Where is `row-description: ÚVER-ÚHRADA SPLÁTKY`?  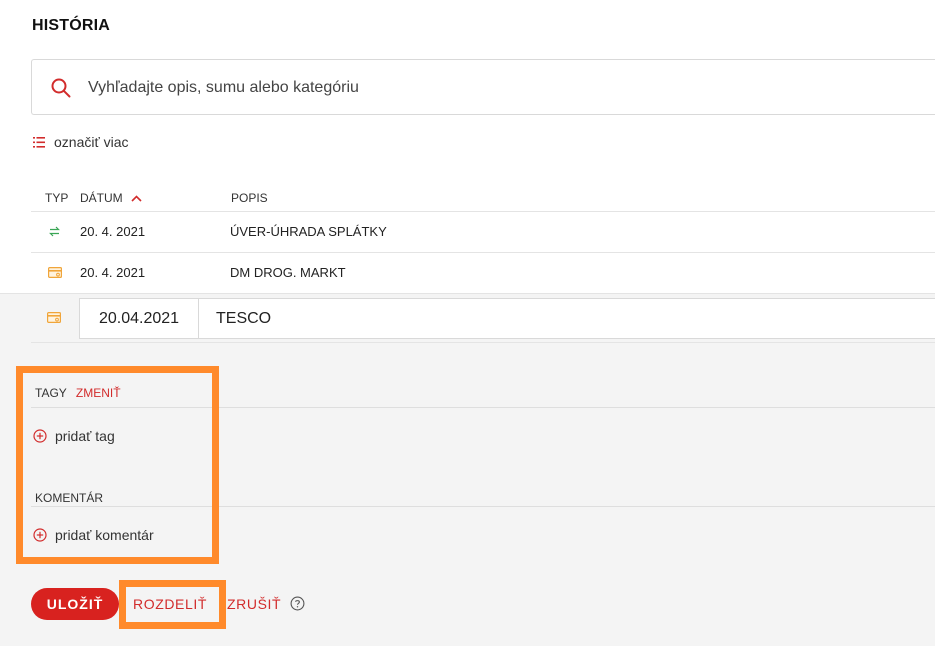 row-description: ÚVER-ÚHRADA SPLÁTKY is located at coordinates (308, 231).